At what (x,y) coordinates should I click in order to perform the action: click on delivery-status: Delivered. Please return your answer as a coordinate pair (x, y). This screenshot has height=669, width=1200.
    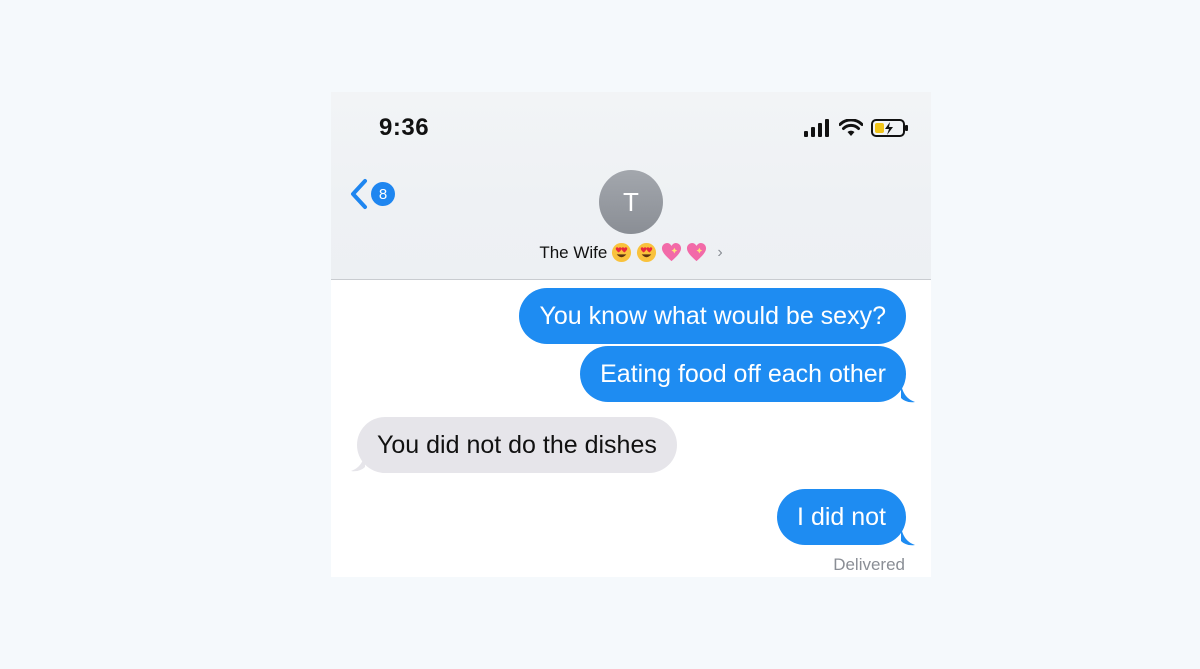
    Looking at the image, I should click on (869, 564).